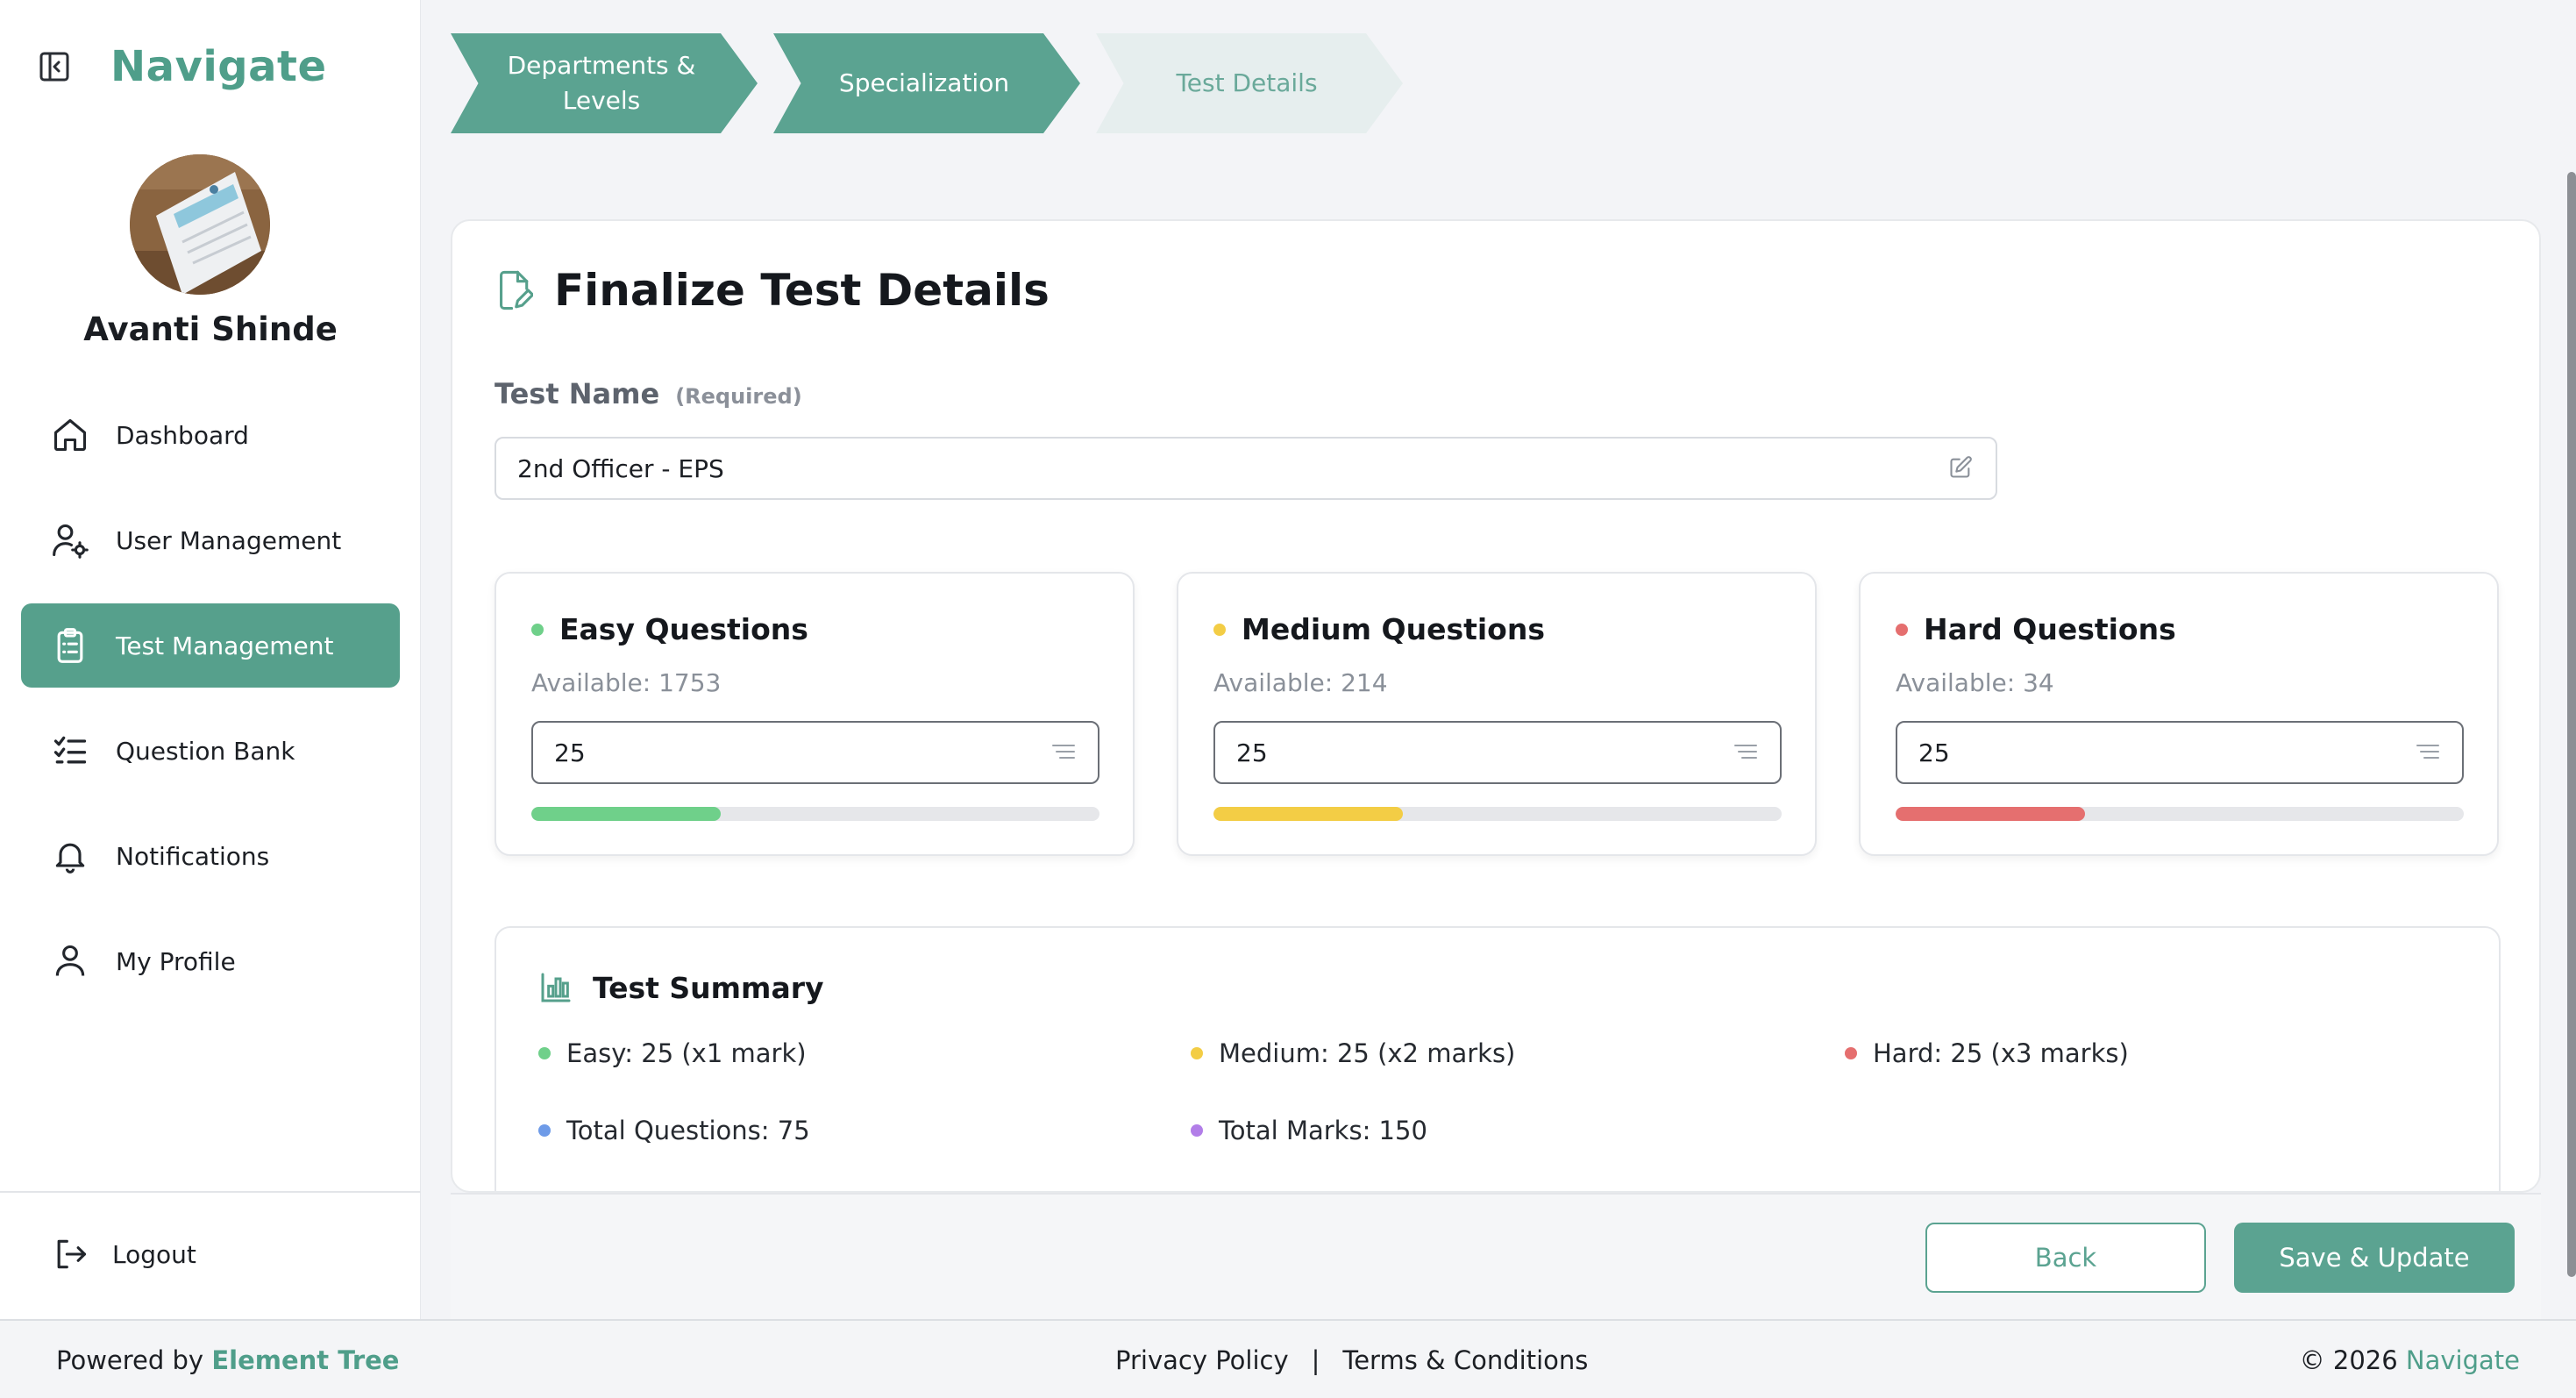 This screenshot has height=1398, width=2576. I want to click on bell-icon, so click(70, 856).